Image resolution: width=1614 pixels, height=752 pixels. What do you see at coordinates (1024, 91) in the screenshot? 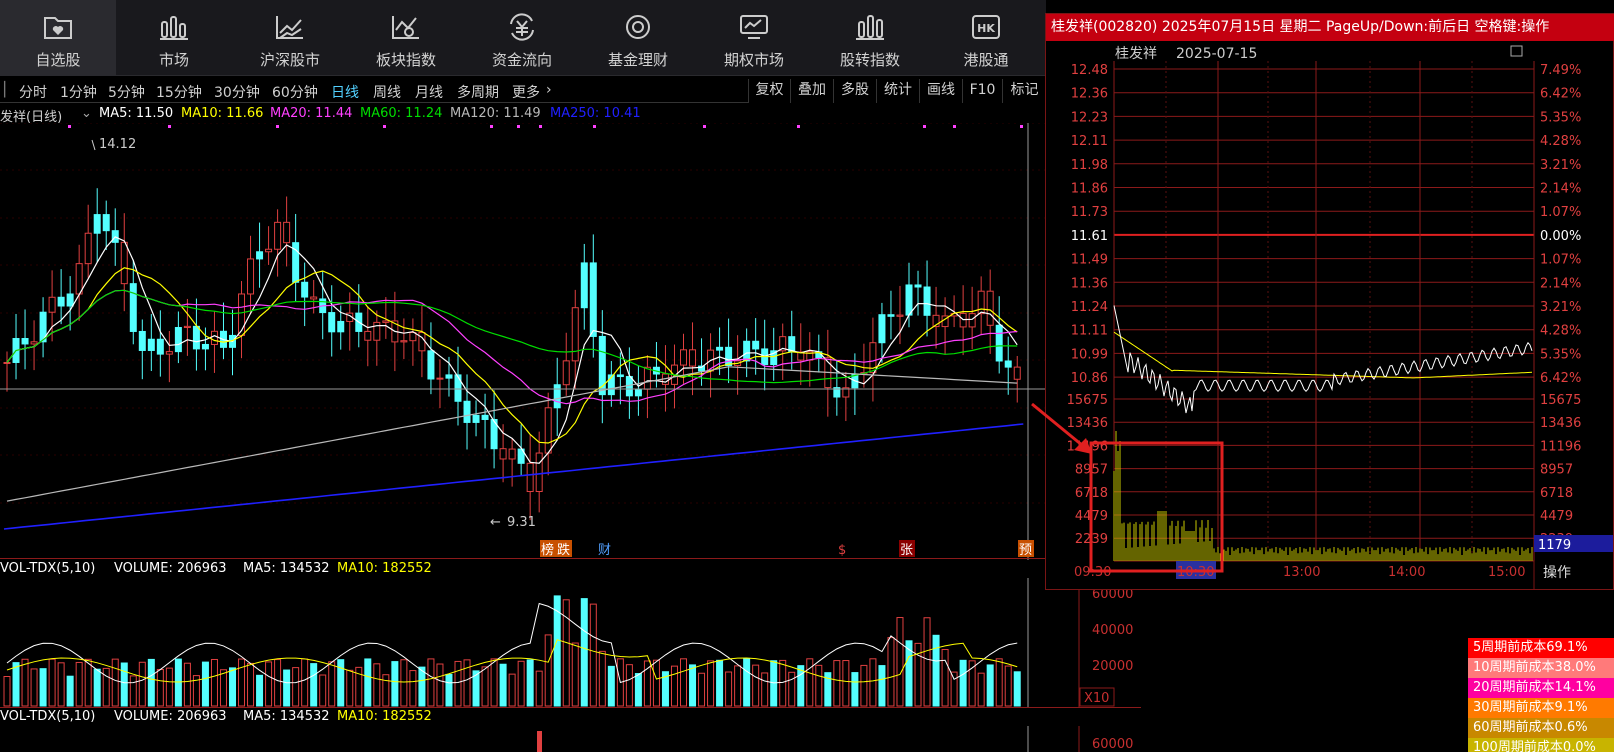
I see `button-mark: 标记` at bounding box center [1024, 91].